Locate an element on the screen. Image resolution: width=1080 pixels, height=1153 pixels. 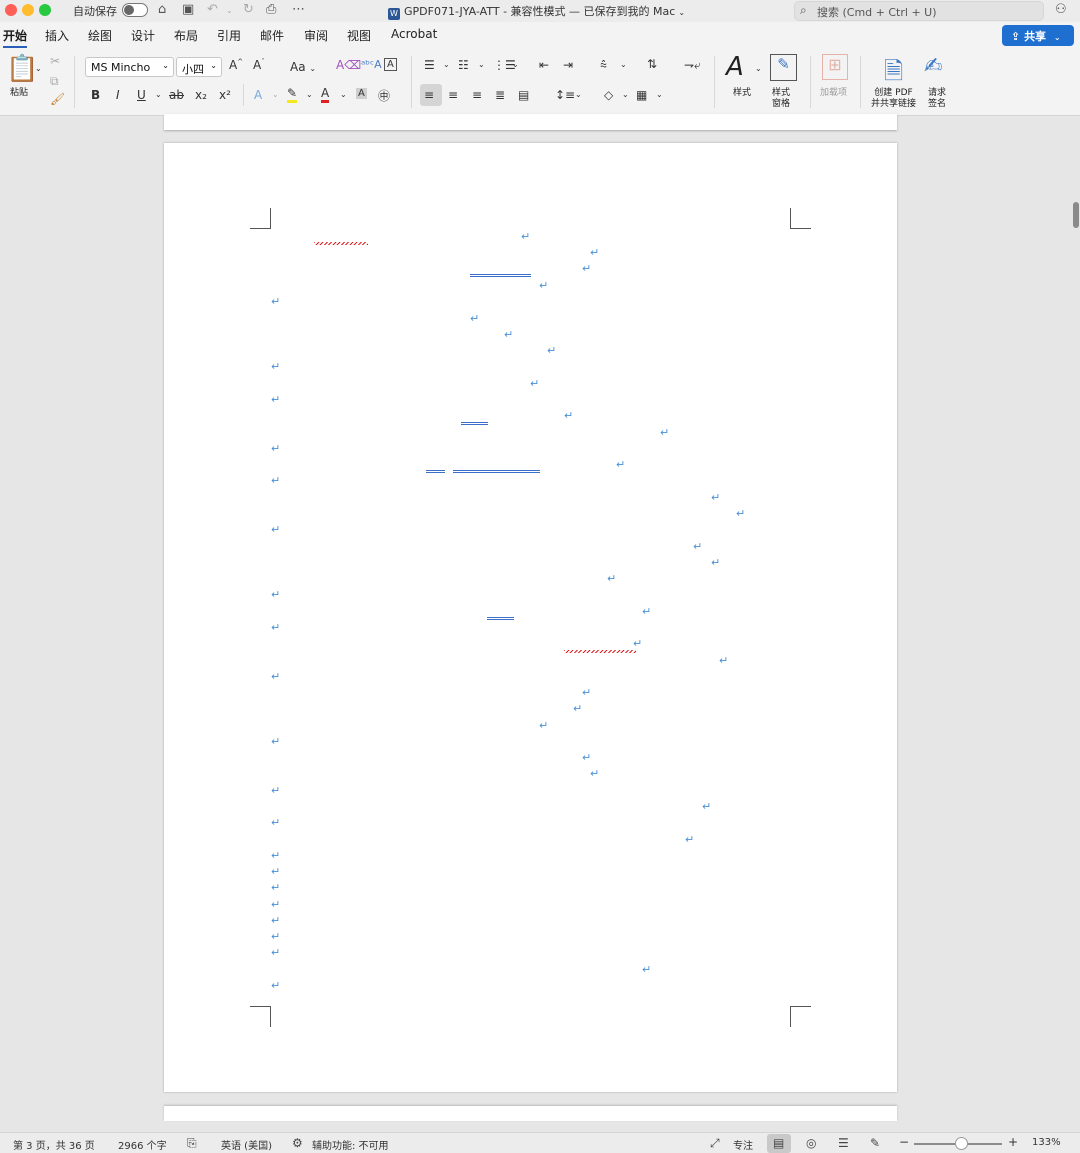
font-size-select: 小四 ⌄ is located at coordinates (199, 67).